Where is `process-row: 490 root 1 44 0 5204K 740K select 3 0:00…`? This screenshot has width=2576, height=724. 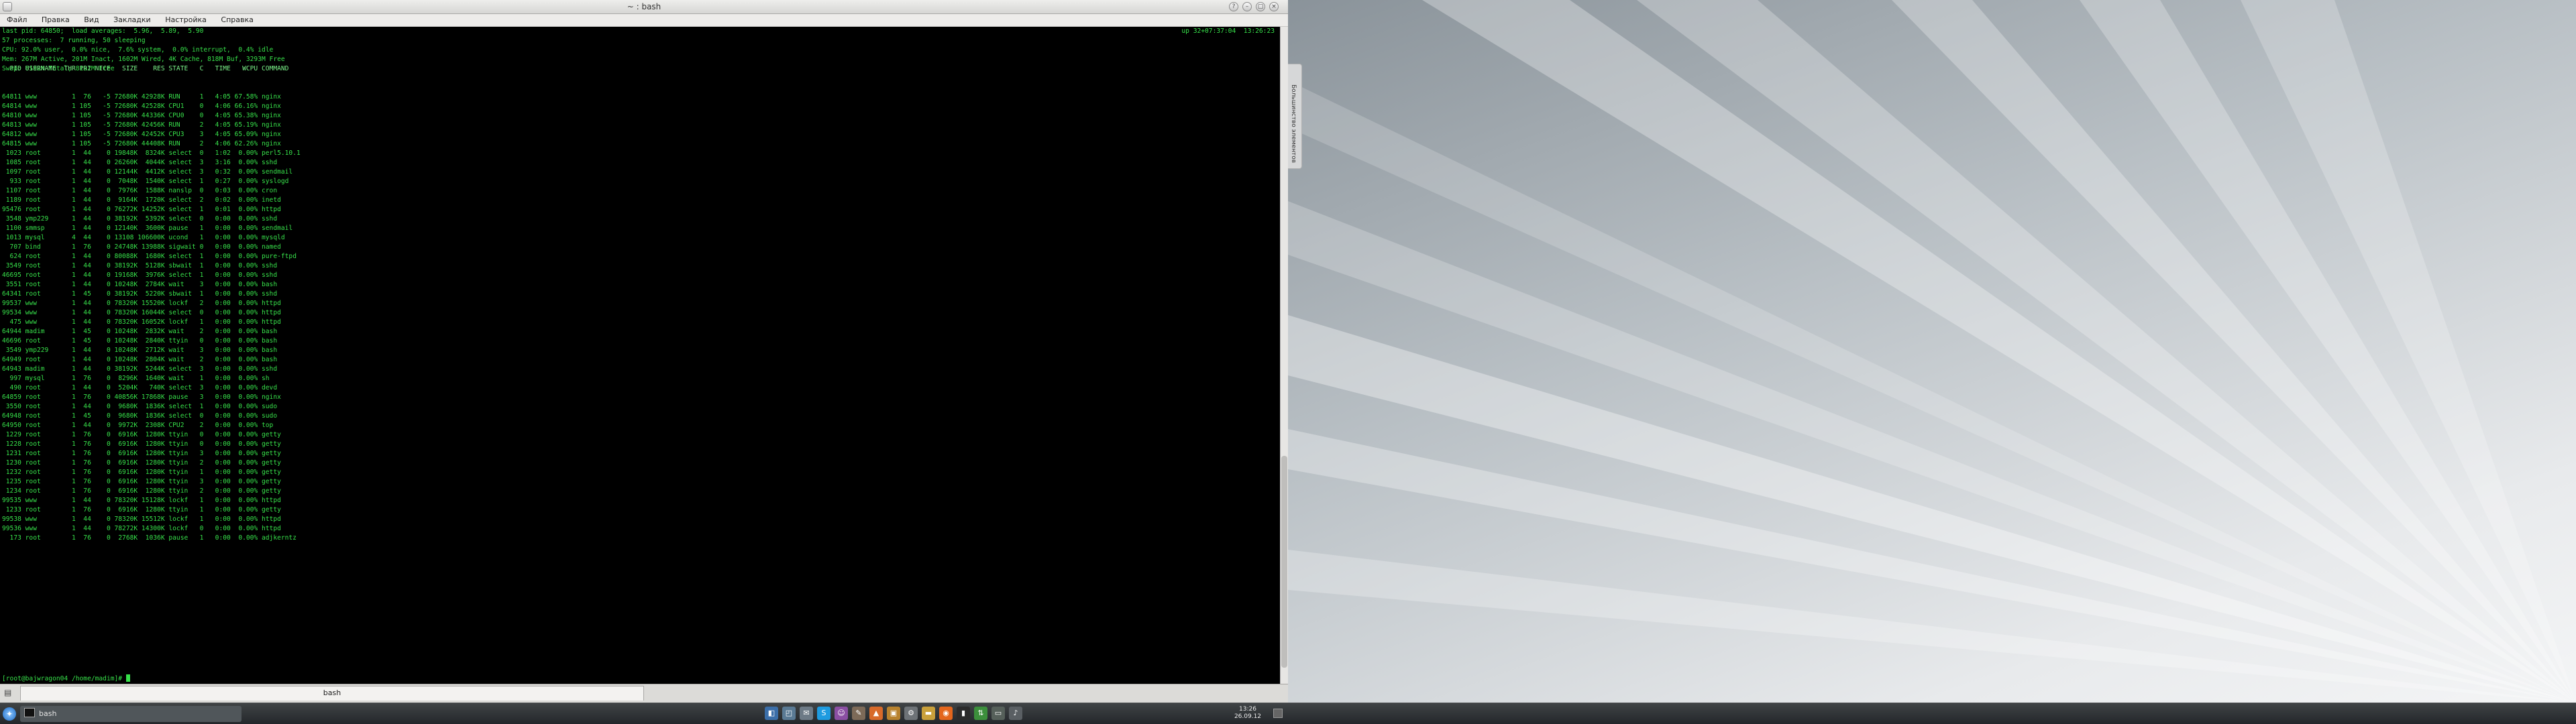
process-row: 490 root 1 44 0 5204K 740K select 3 0:00… is located at coordinates (140, 387).